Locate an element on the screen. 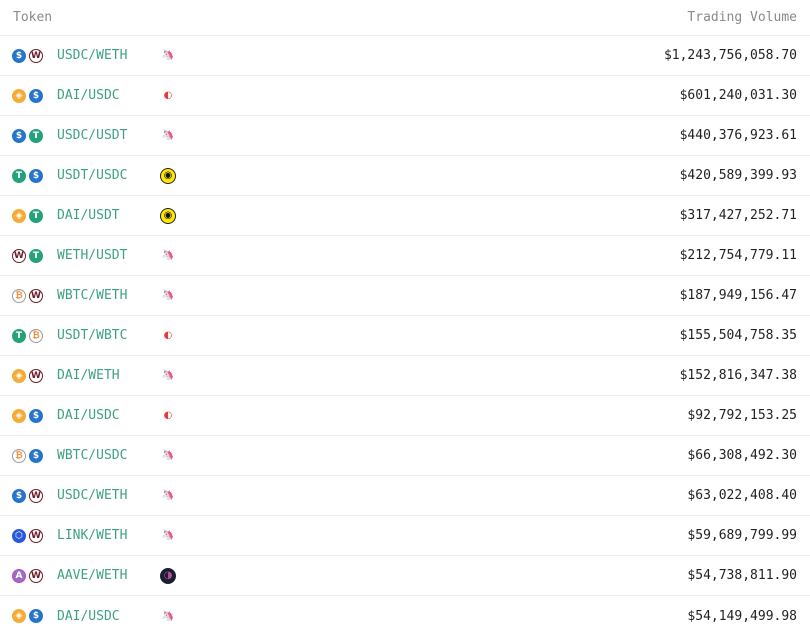 The height and width of the screenshot is (636, 810). token-pair-link: USDT/WBTC is located at coordinates (108, 335).